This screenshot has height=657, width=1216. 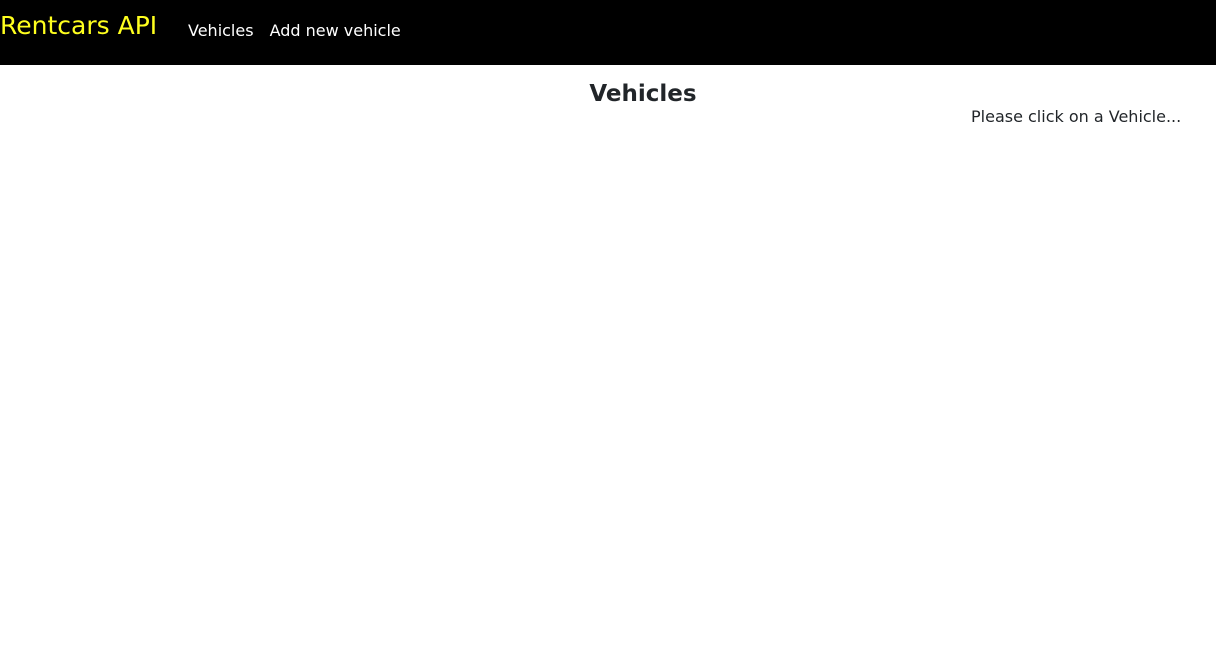 I want to click on brand-link: Rentcars API, so click(x=78, y=26).